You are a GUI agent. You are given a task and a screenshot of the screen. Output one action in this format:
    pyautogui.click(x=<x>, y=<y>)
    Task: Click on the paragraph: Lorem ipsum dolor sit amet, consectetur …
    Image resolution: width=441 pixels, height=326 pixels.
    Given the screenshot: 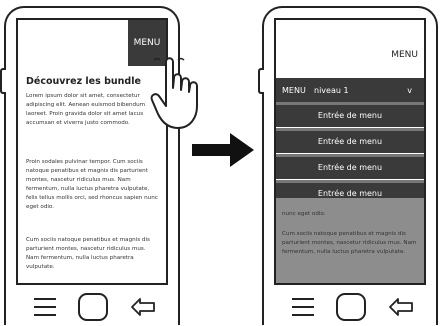 What is the action you would take?
    pyautogui.click(x=86, y=109)
    